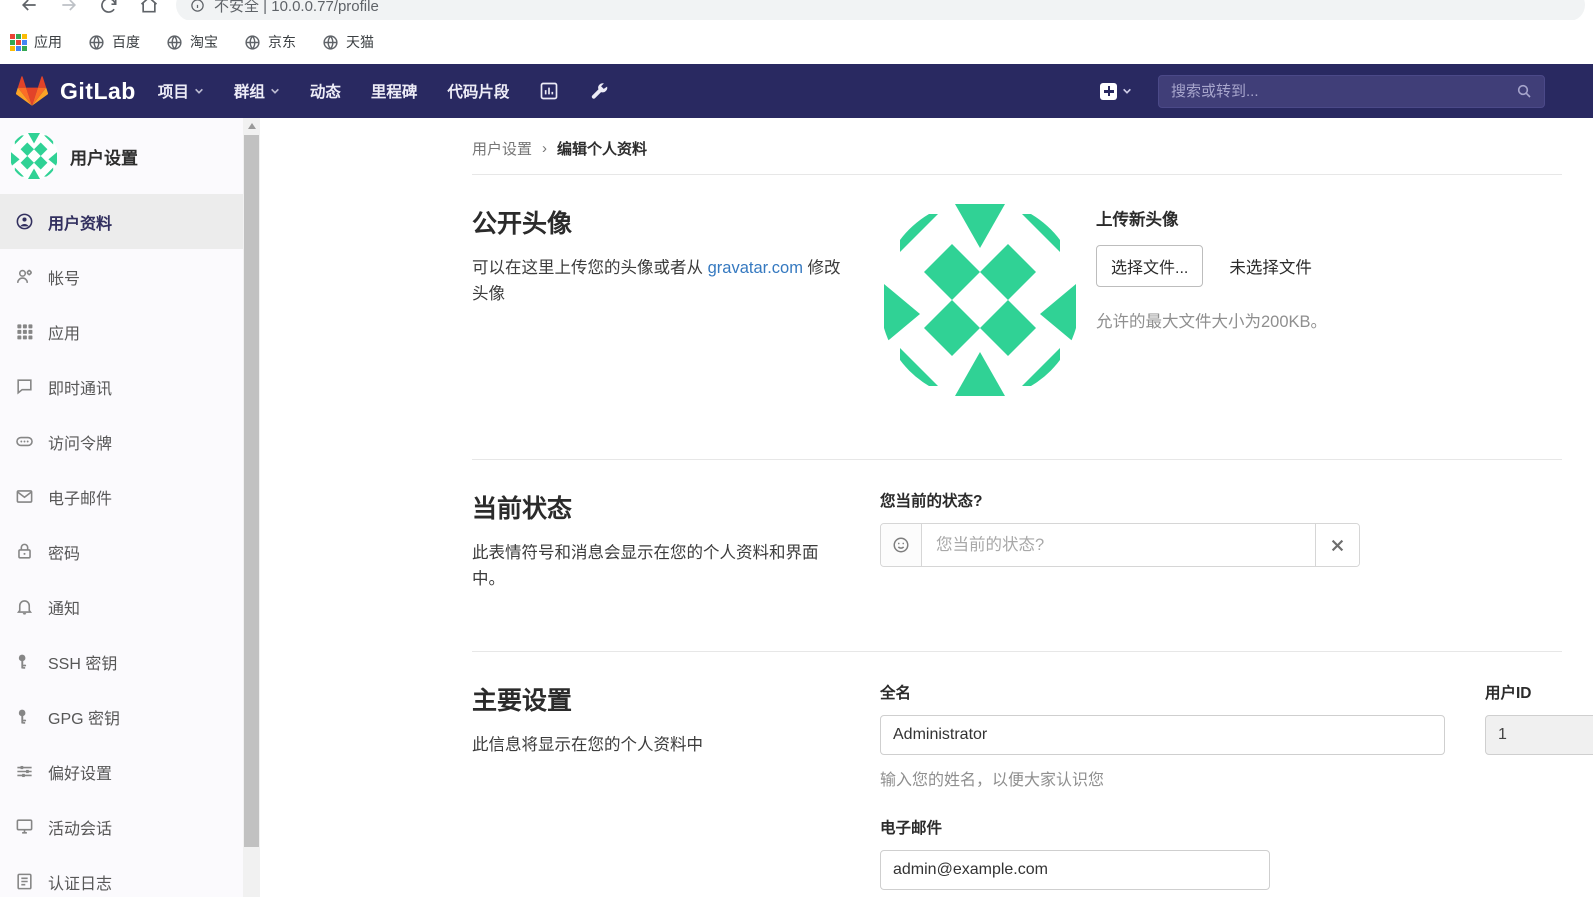  I want to click on user-avatar, so click(34, 156).